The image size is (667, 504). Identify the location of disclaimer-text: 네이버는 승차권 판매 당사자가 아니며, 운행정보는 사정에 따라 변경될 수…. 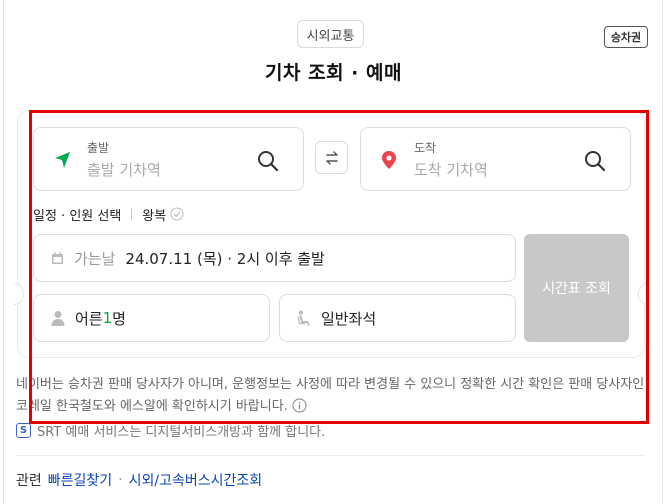
(330, 395).